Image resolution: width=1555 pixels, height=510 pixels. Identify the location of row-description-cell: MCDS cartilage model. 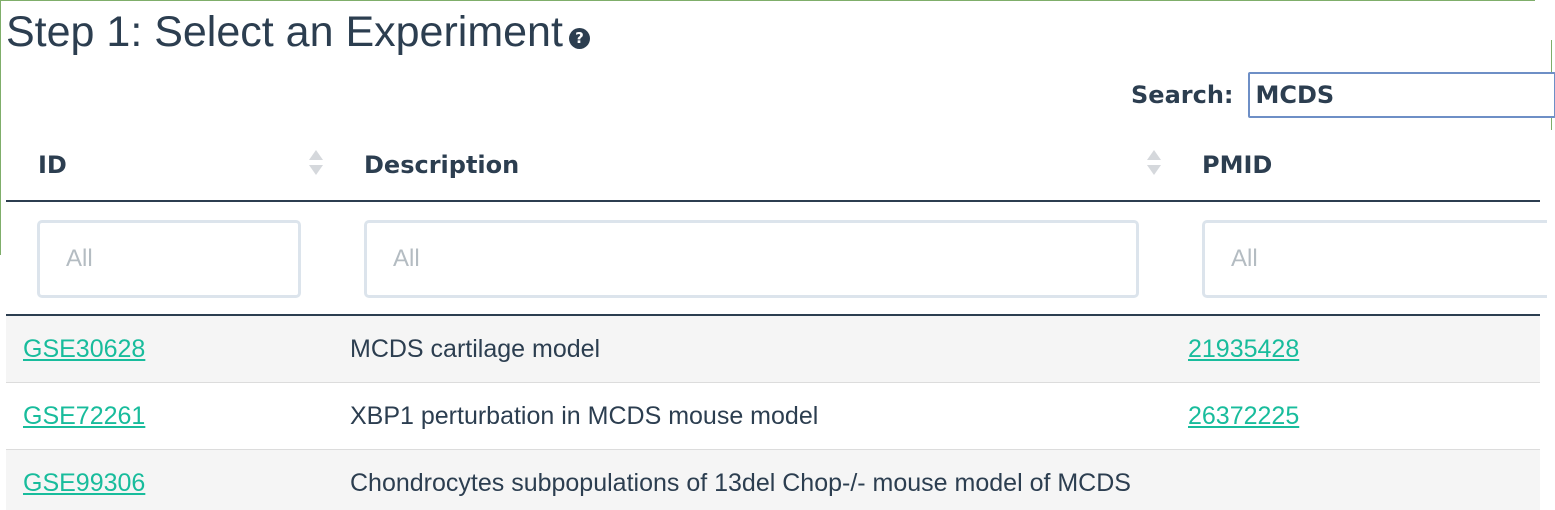
(475, 348).